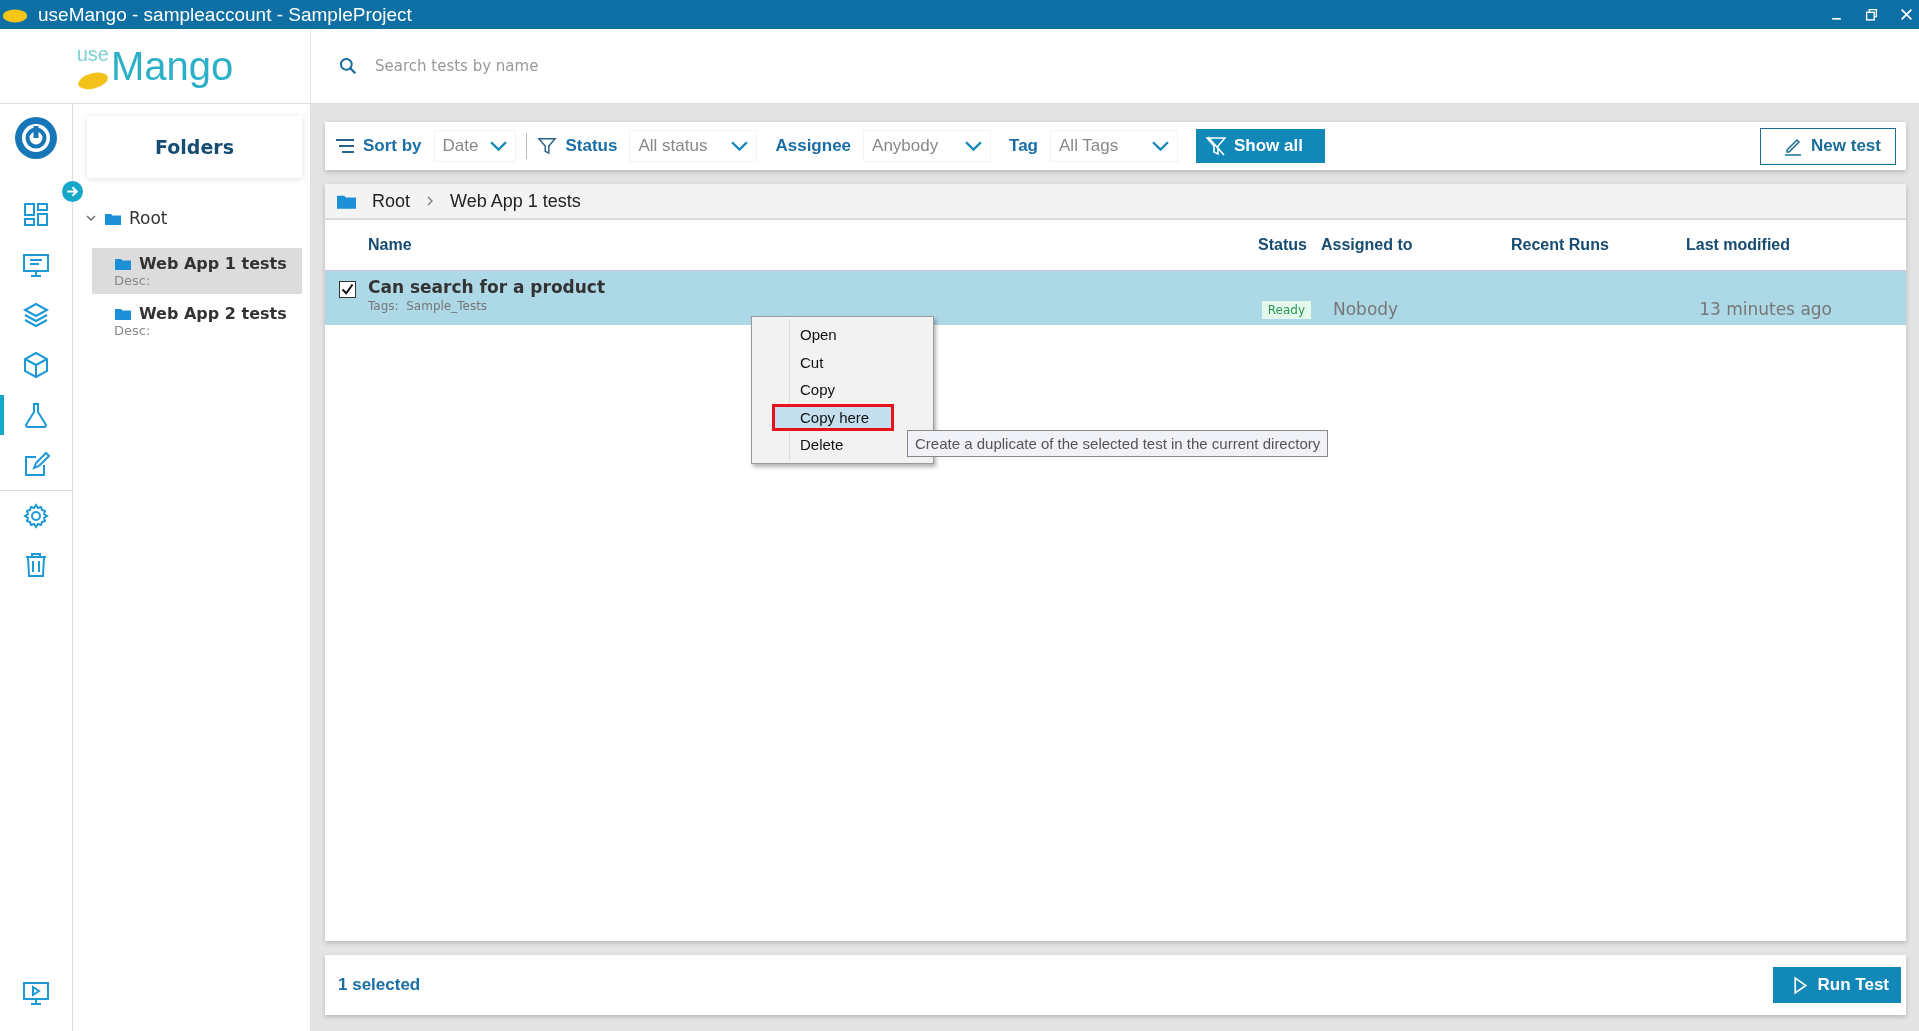 Image resolution: width=1919 pixels, height=1031 pixels. Describe the element at coordinates (1118, 443) in the screenshot. I see `tooltip: Create a duplicate of the selected test in the current directory` at that location.